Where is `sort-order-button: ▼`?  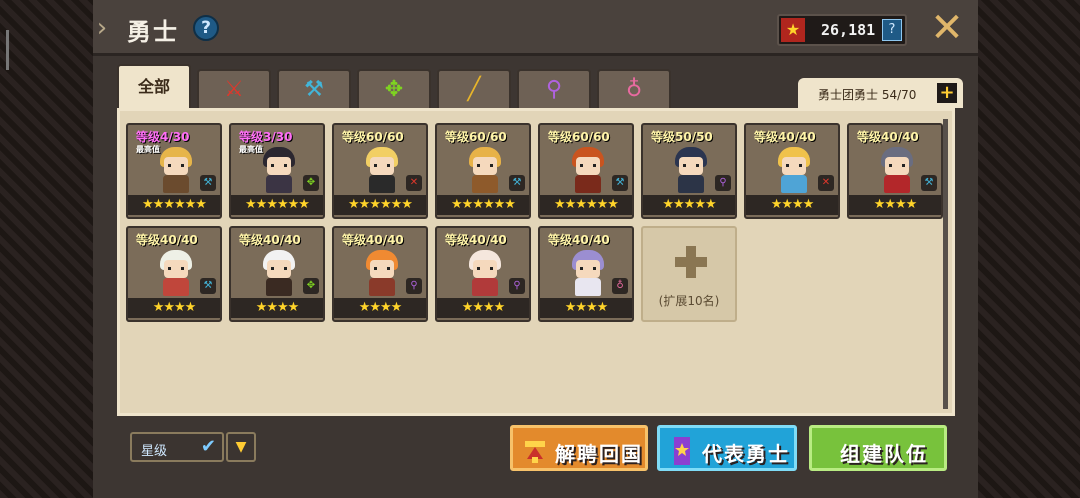 sort-order-button: ▼ is located at coordinates (241, 447).